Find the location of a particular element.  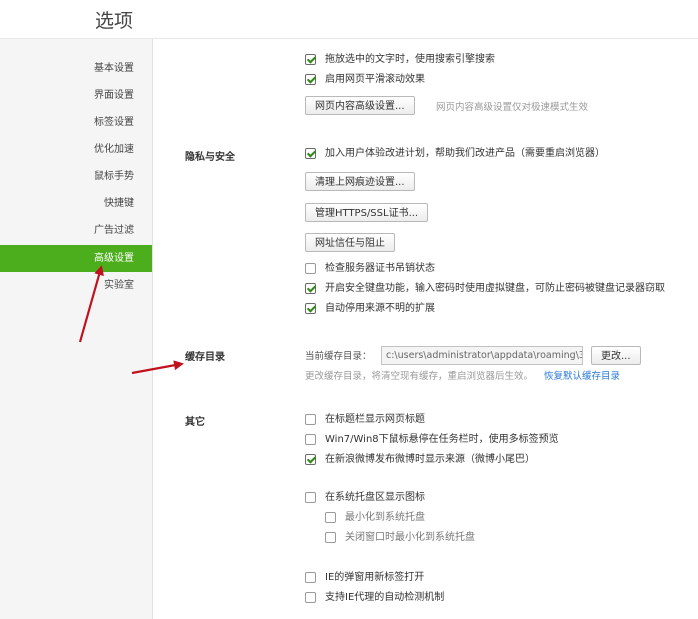

arrow-to-cache-icon is located at coordinates (157, 367).